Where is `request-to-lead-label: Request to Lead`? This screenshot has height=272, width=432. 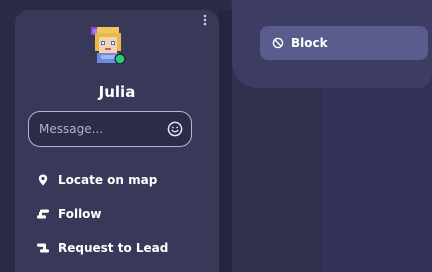 request-to-lead-label: Request to Lead is located at coordinates (113, 248).